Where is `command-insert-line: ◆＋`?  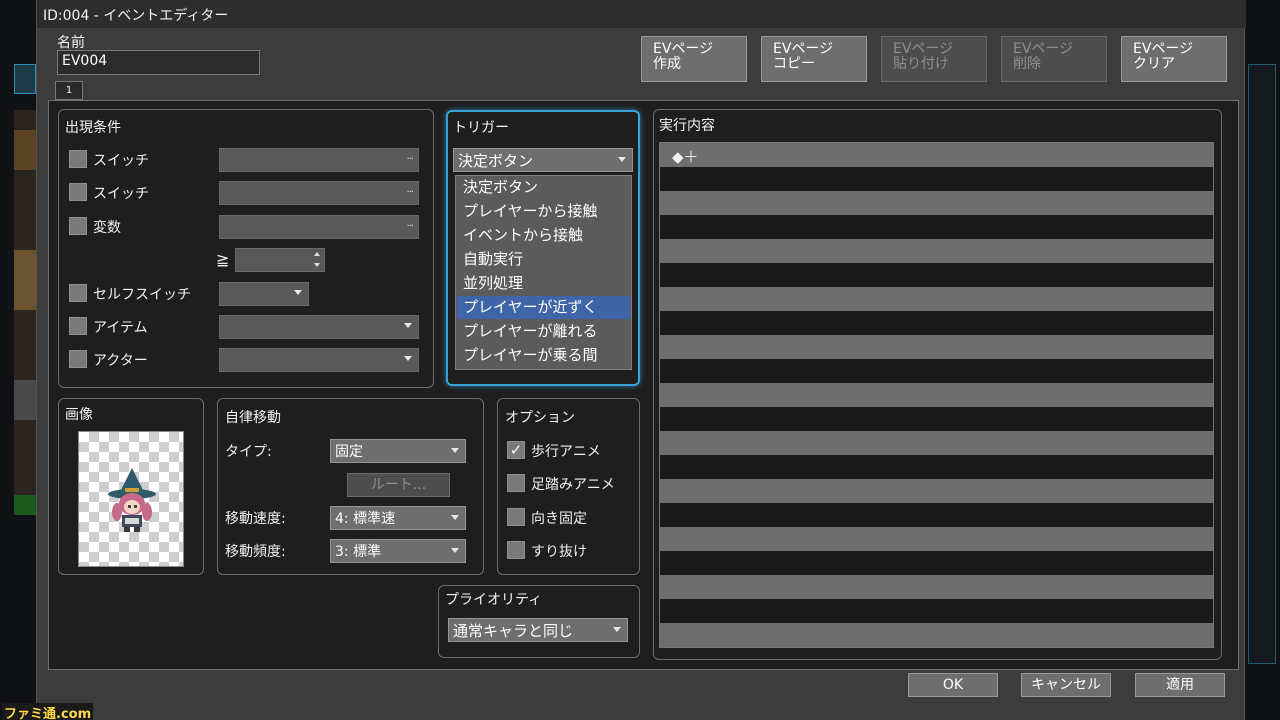 command-insert-line: ◆＋ is located at coordinates (685, 156).